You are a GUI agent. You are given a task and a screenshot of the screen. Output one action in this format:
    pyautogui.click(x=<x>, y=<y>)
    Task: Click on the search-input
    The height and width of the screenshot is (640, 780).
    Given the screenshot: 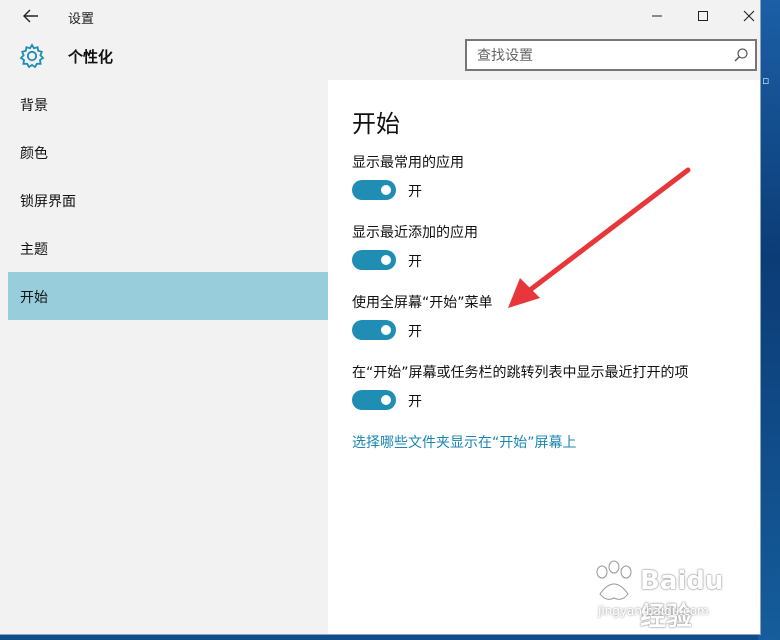 What is the action you would take?
    pyautogui.click(x=602, y=56)
    